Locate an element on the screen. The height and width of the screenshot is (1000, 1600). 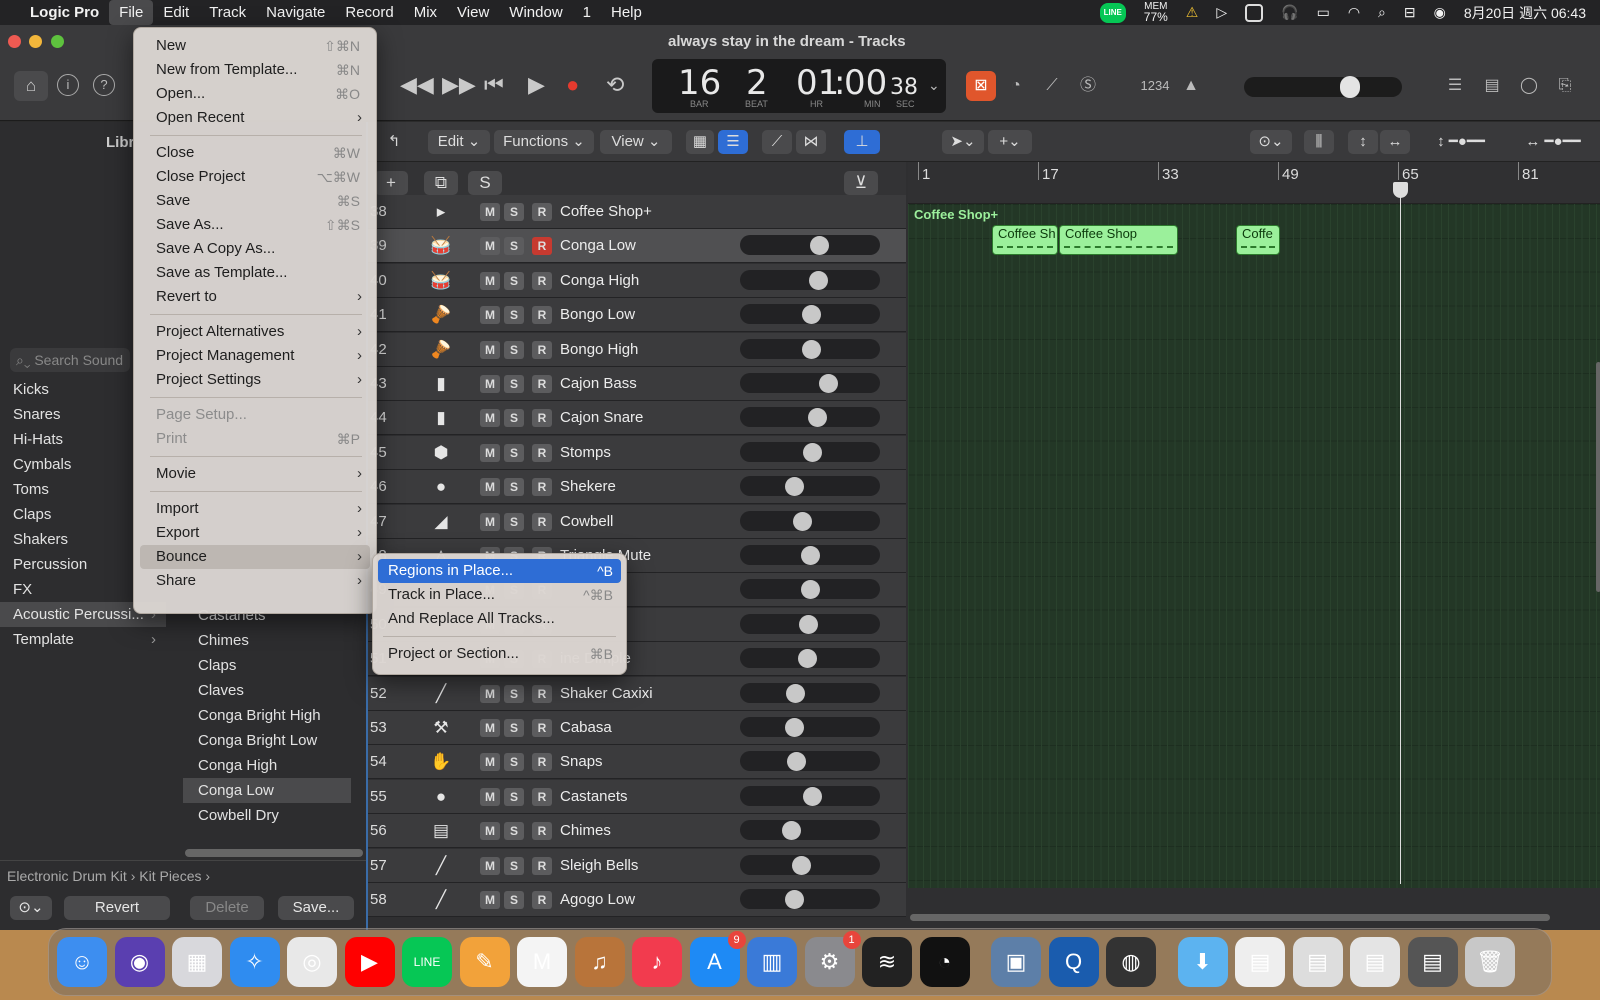
duplicate-track-icon: ⧉ is located at coordinates (441, 183).